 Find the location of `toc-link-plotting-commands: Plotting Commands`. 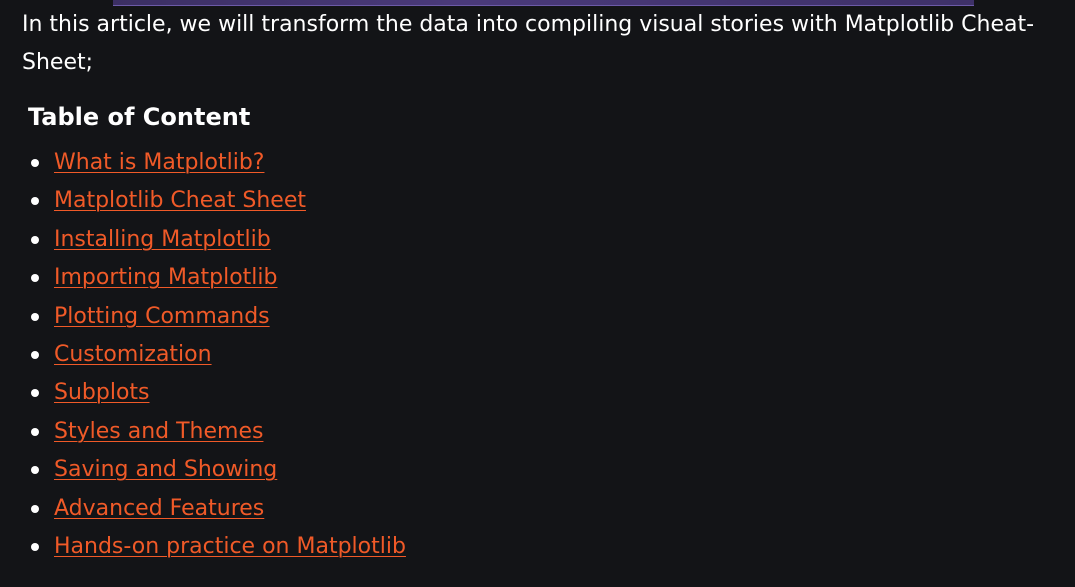

toc-link-plotting-commands: Plotting Commands is located at coordinates (162, 316).